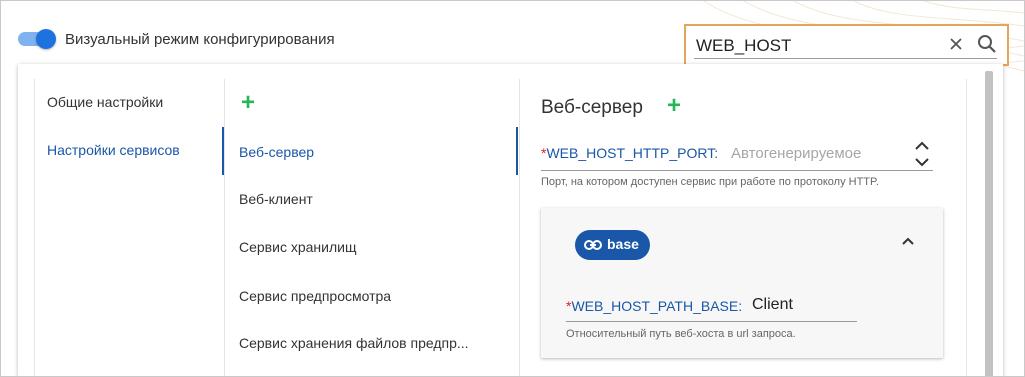 The width and height of the screenshot is (1025, 377). Describe the element at coordinates (517, 151) in the screenshot. I see `service-active-indicator` at that location.